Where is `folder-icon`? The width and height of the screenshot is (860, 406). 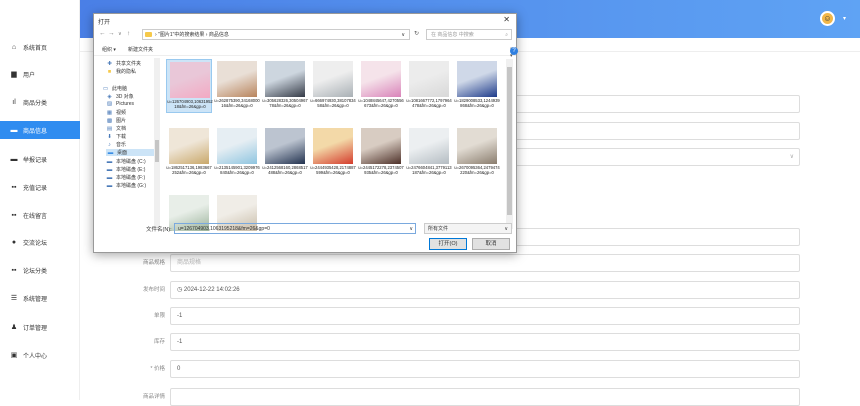
folder-icon is located at coordinates (148, 34).